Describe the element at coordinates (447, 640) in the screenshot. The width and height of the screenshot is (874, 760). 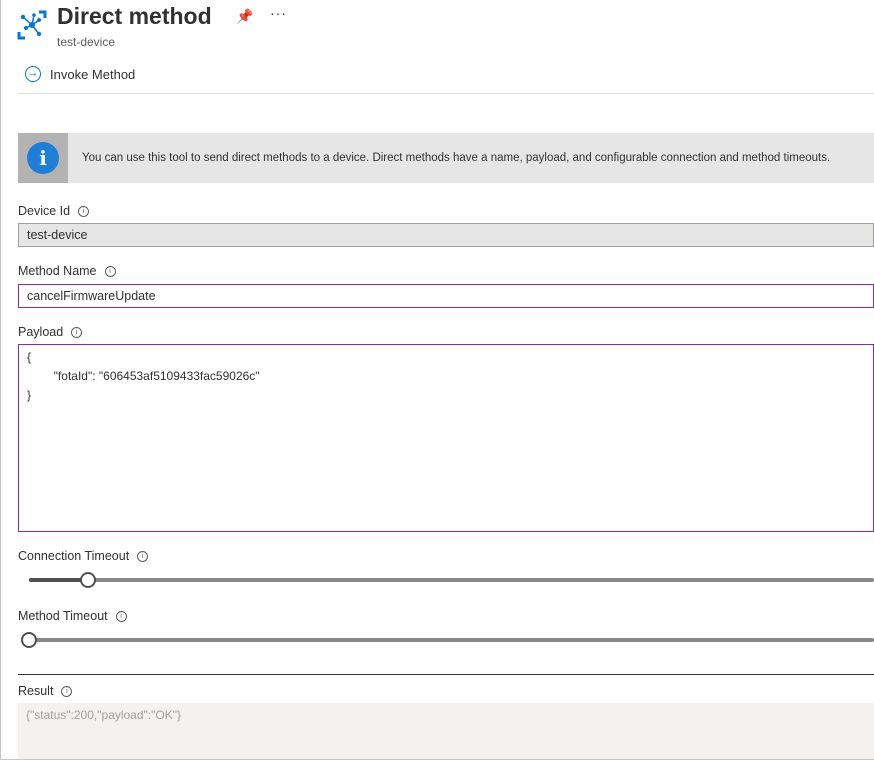
I see `method-timeout-slider` at that location.